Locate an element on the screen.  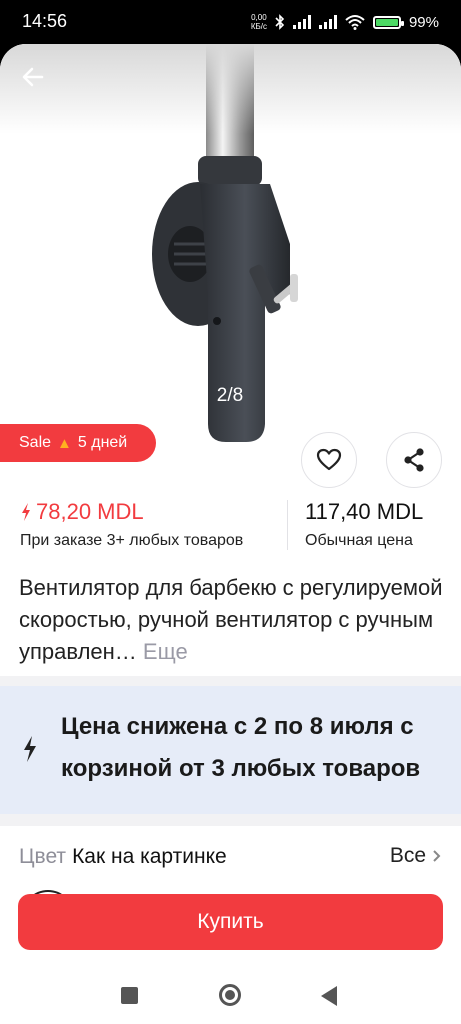
battery-percent: 99% is located at coordinates (423, 22).